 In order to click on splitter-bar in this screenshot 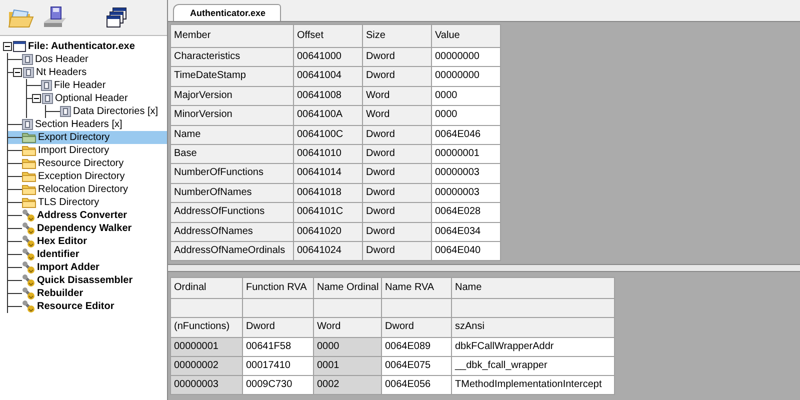, I will do `click(484, 268)`.